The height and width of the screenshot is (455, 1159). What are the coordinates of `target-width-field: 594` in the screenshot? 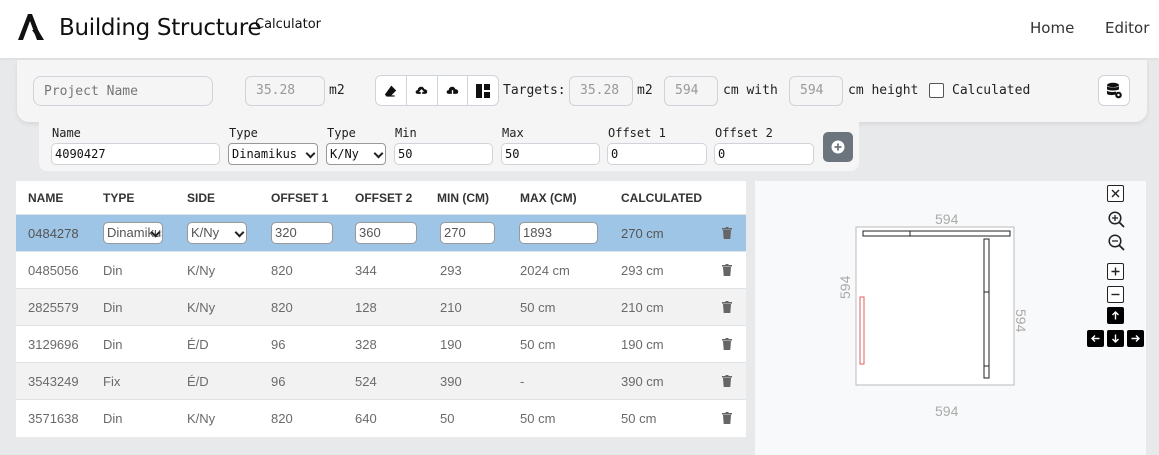 It's located at (691, 91).